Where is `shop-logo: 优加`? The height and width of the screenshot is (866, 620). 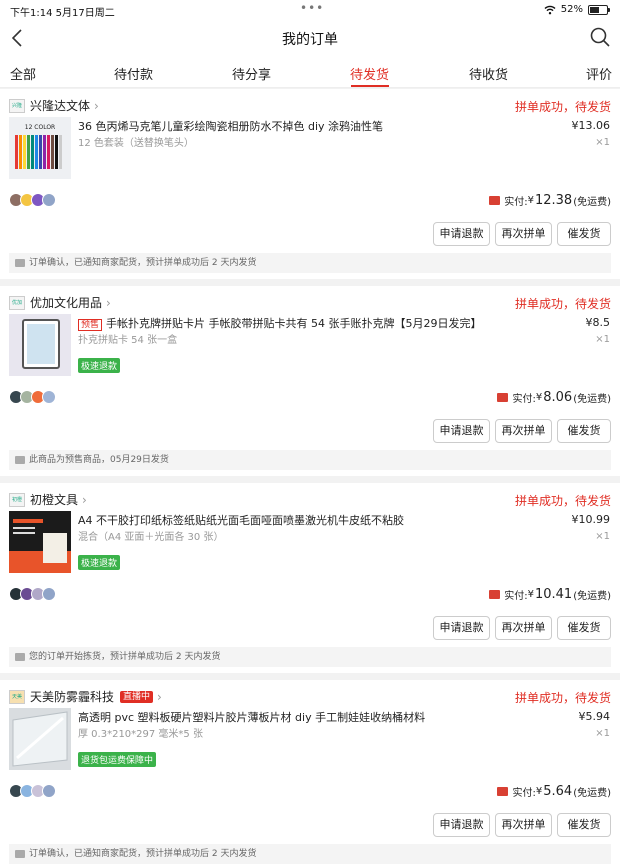
shop-logo: 优加 is located at coordinates (17, 302).